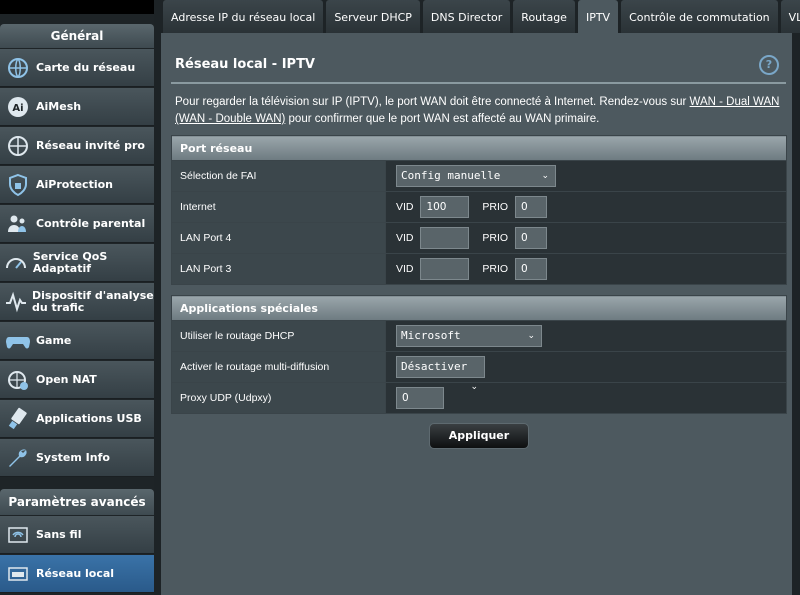 The height and width of the screenshot is (595, 800). I want to click on aimesh-icon: Ai, so click(18, 107).